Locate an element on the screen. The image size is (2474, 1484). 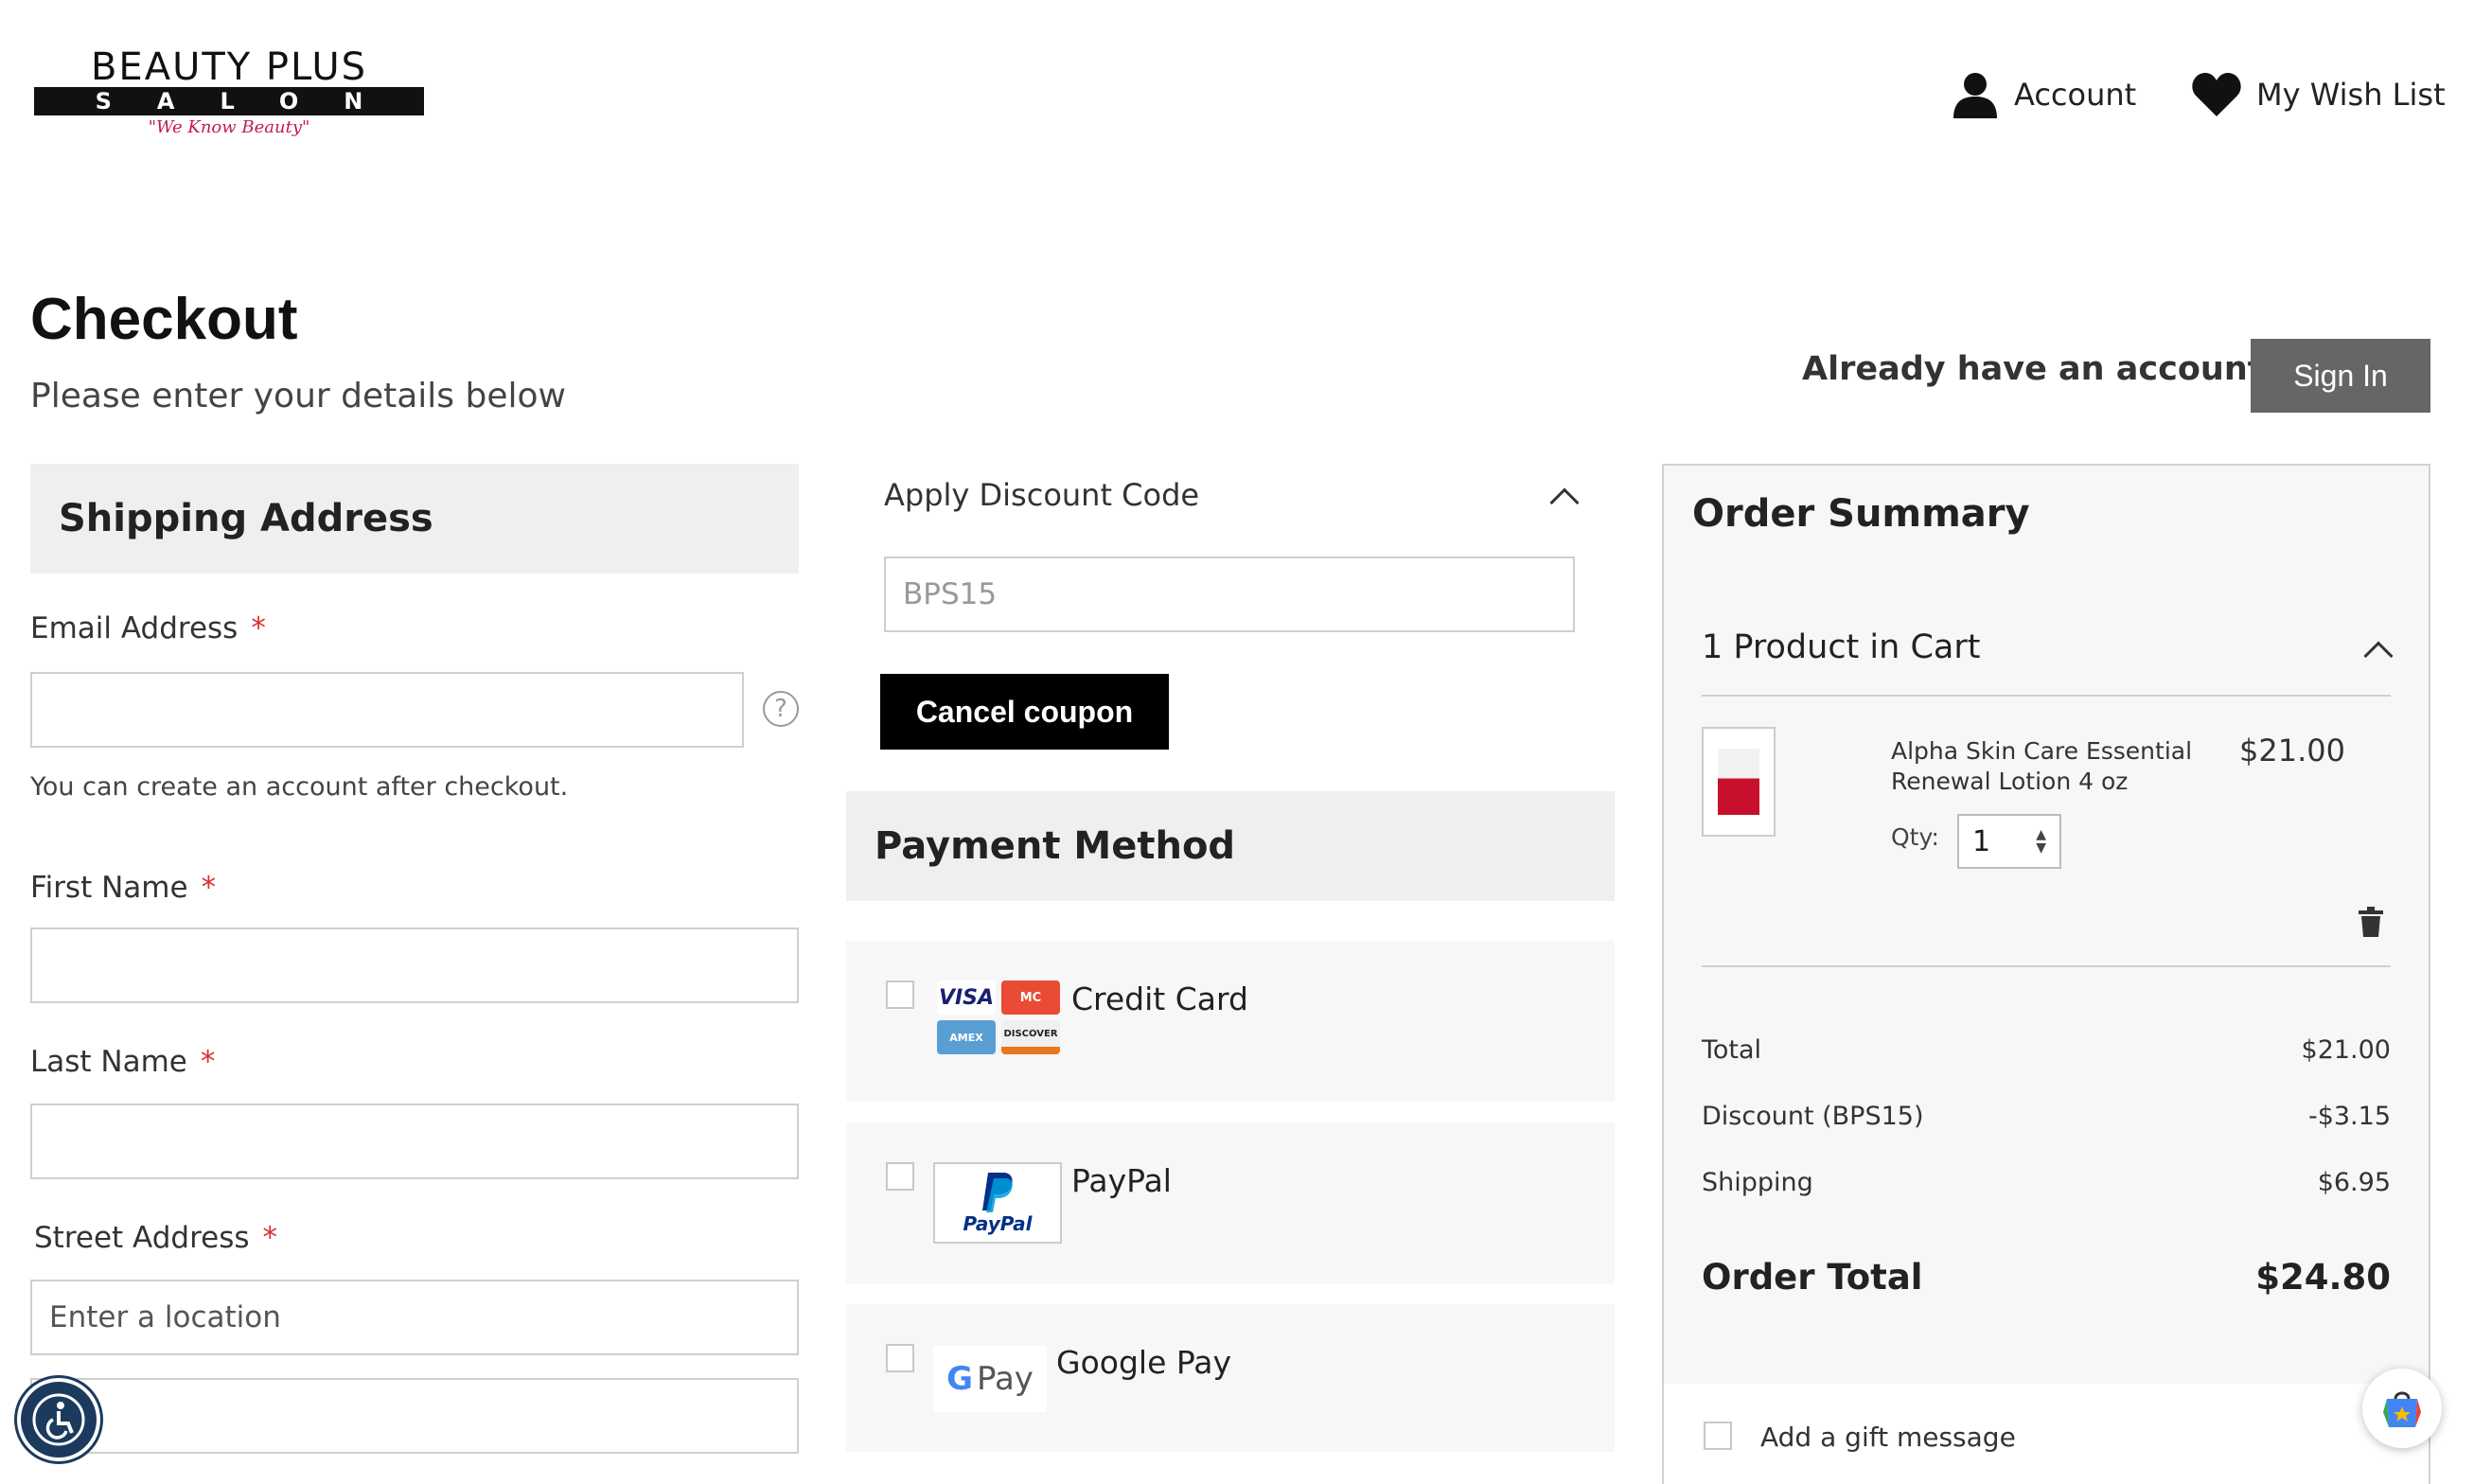
account-link: Account is located at coordinates (2044, 94).